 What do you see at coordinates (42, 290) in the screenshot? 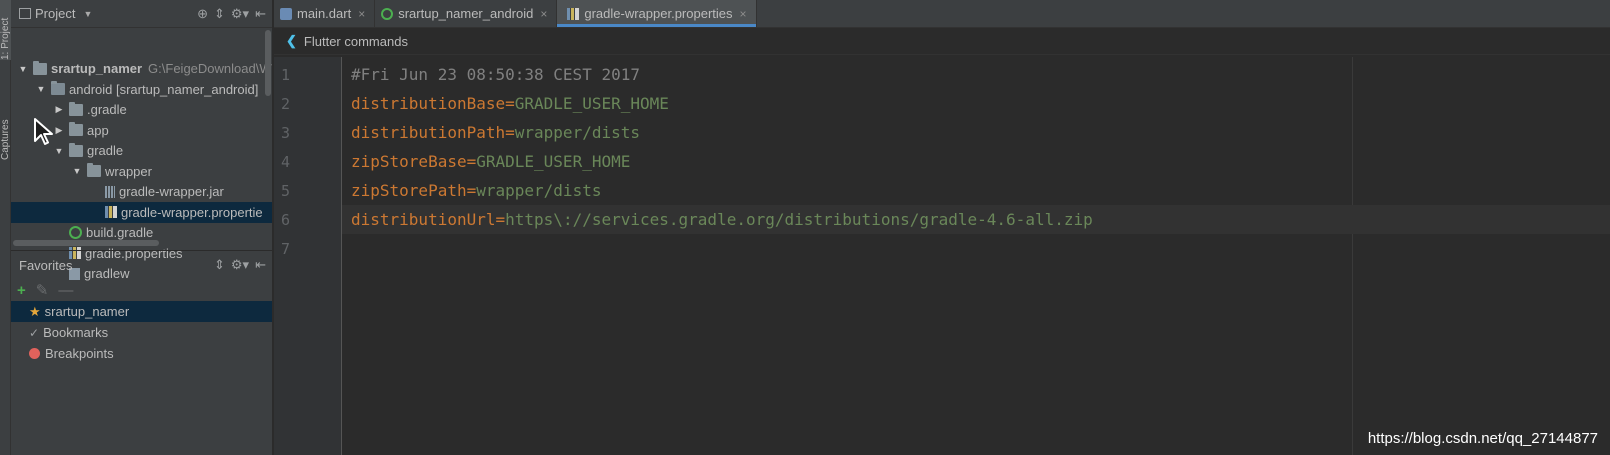
I see `edit-icon: ✎` at bounding box center [42, 290].